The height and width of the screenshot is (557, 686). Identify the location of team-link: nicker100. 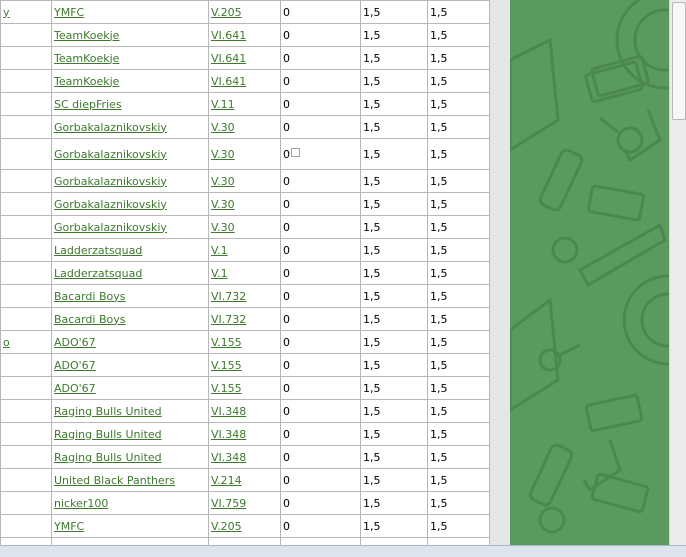
(81, 503).